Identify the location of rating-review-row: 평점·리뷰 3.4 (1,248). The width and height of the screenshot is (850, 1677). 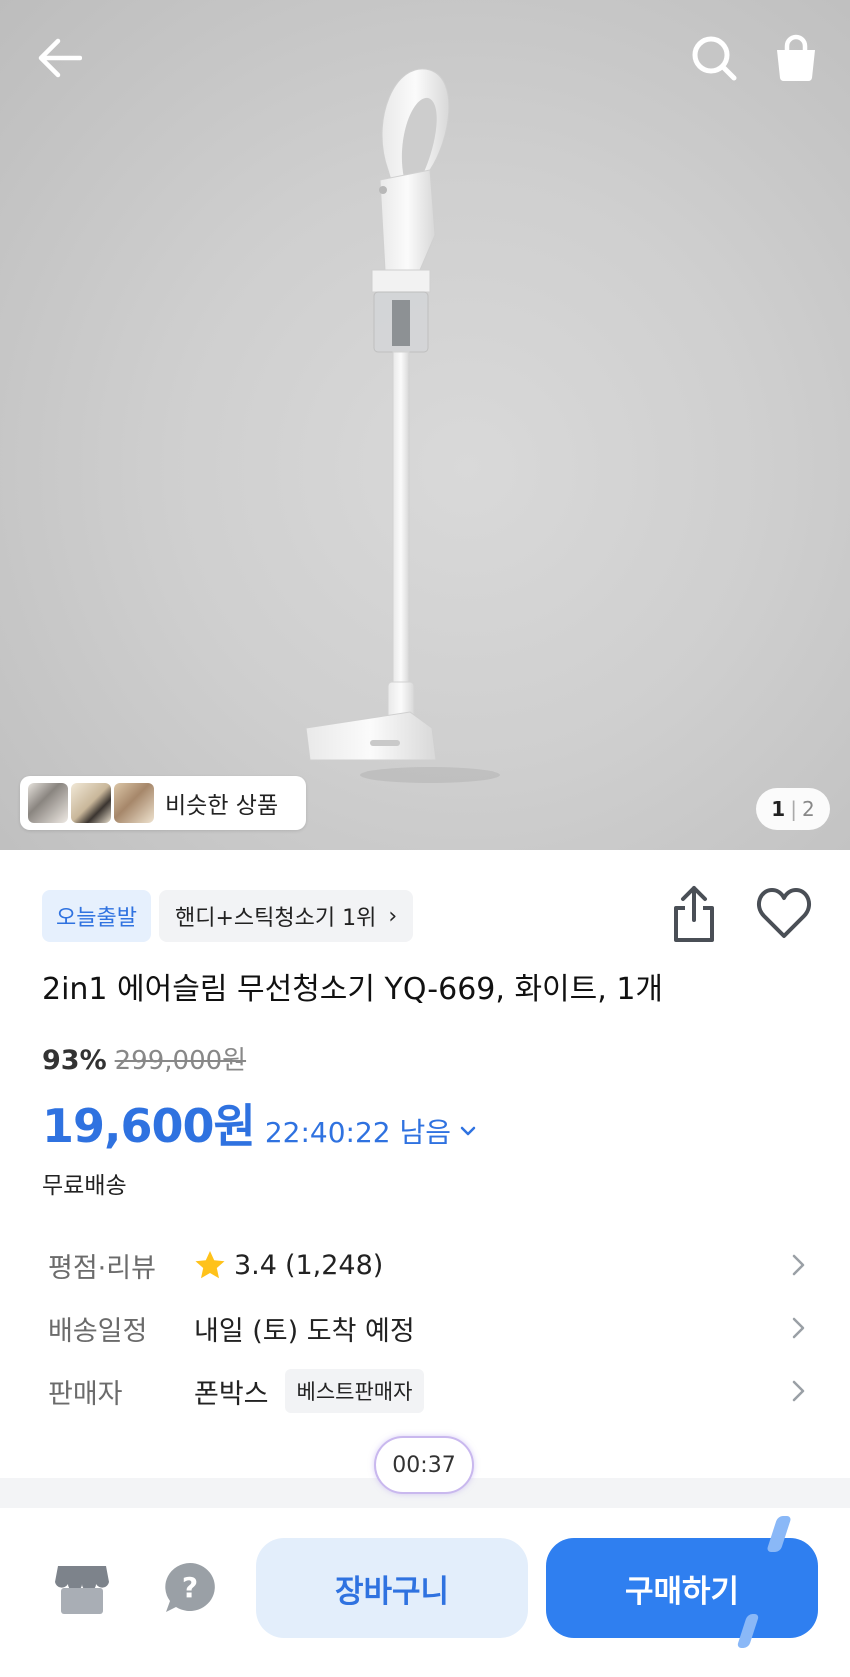
(429, 1265).